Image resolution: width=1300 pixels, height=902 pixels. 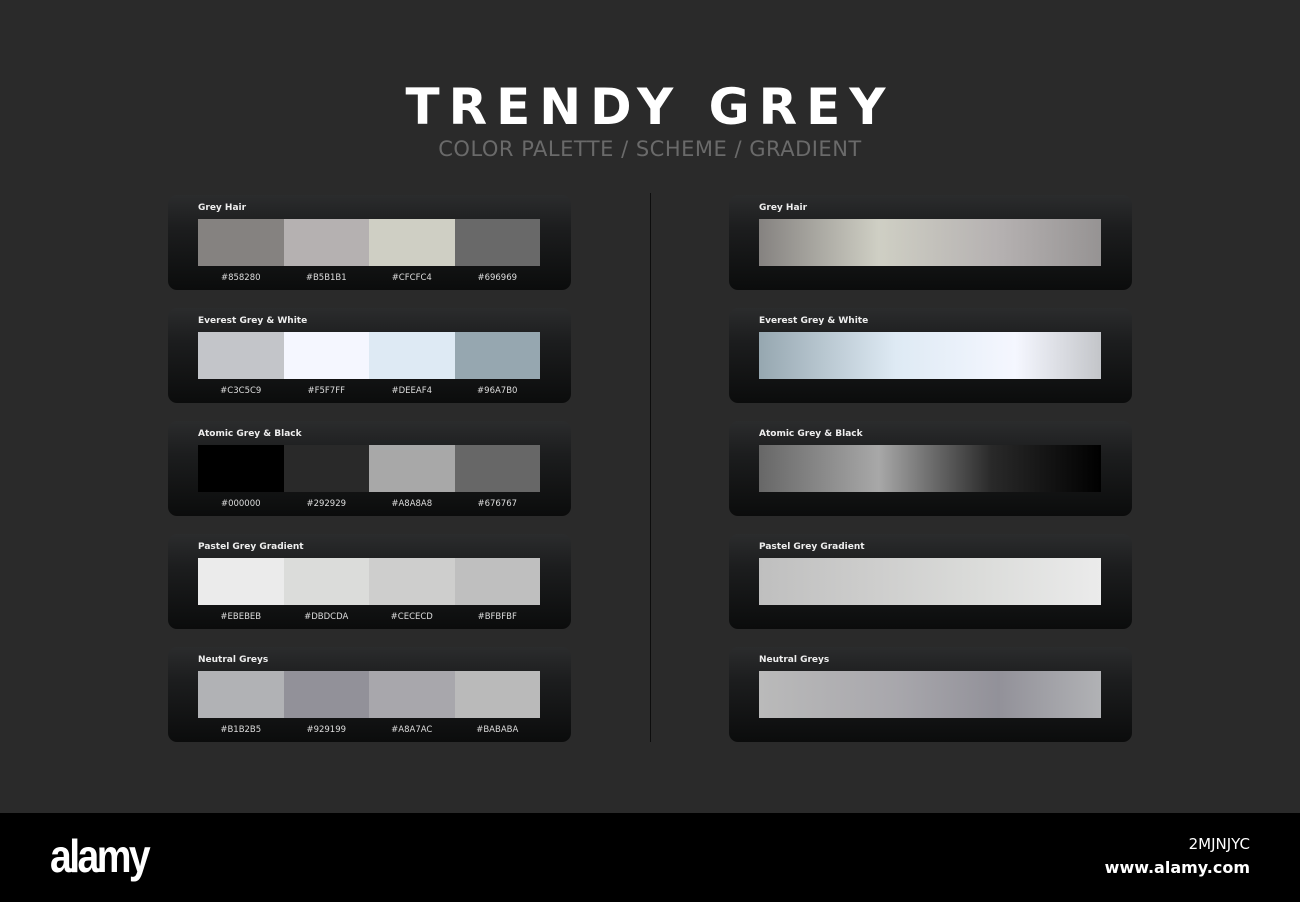 What do you see at coordinates (326, 590) in the screenshot?
I see `color-swatch: #DBDCDA` at bounding box center [326, 590].